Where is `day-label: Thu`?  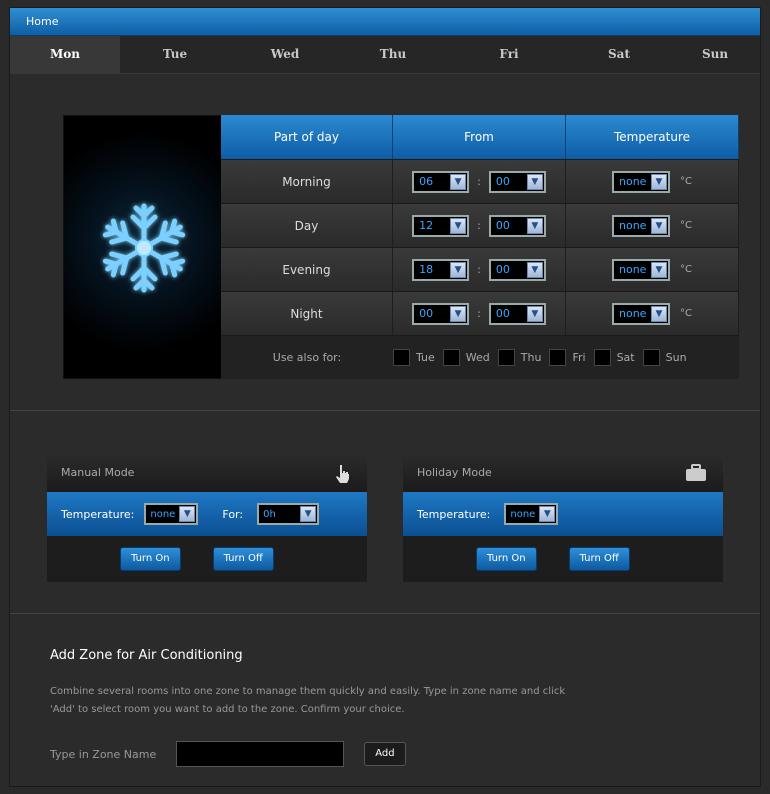 day-label: Thu is located at coordinates (531, 357).